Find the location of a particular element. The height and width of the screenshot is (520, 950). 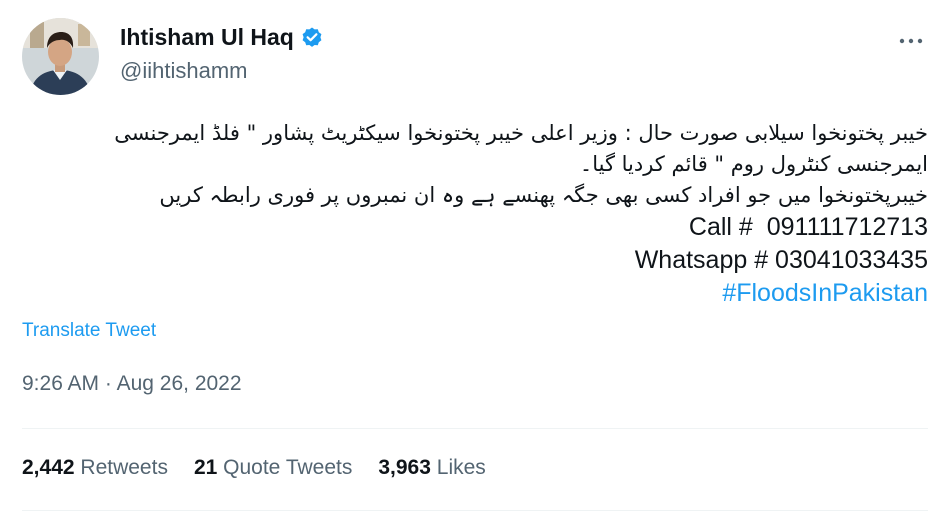

whatsapp-number-line: Whatsapp # 03041033435 is located at coordinates (781, 260).